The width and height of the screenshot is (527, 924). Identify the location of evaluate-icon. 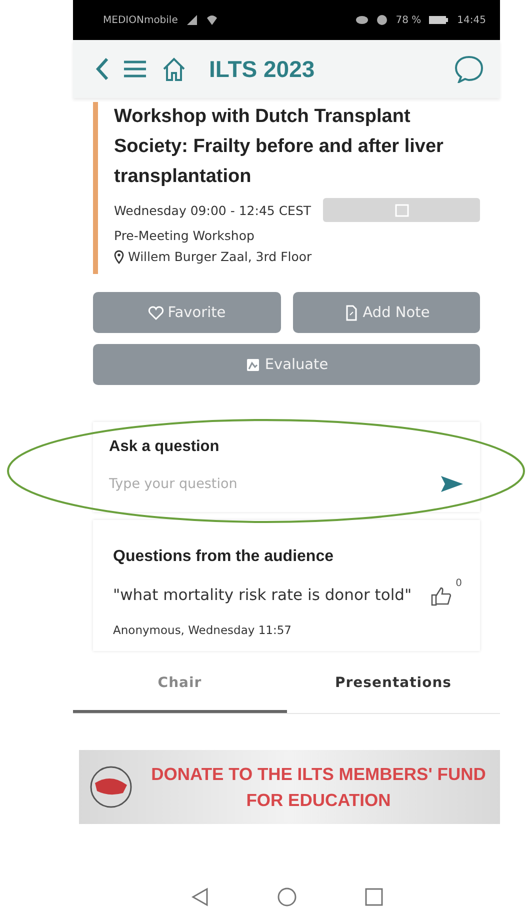
(252, 364).